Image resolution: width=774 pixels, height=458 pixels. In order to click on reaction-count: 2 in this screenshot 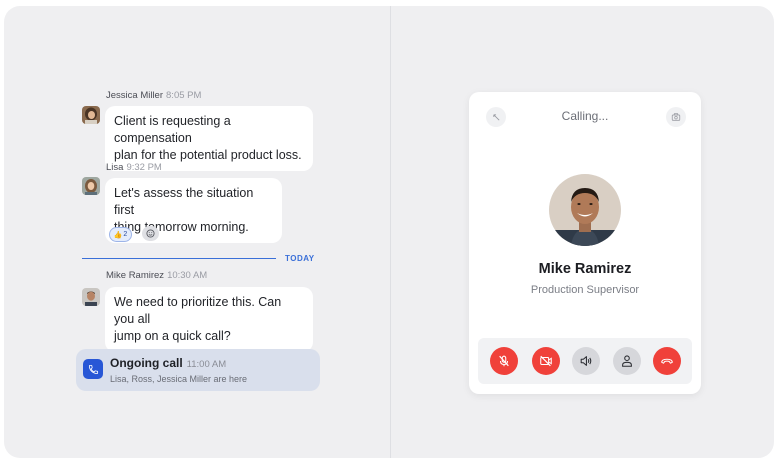, I will do `click(125, 234)`.